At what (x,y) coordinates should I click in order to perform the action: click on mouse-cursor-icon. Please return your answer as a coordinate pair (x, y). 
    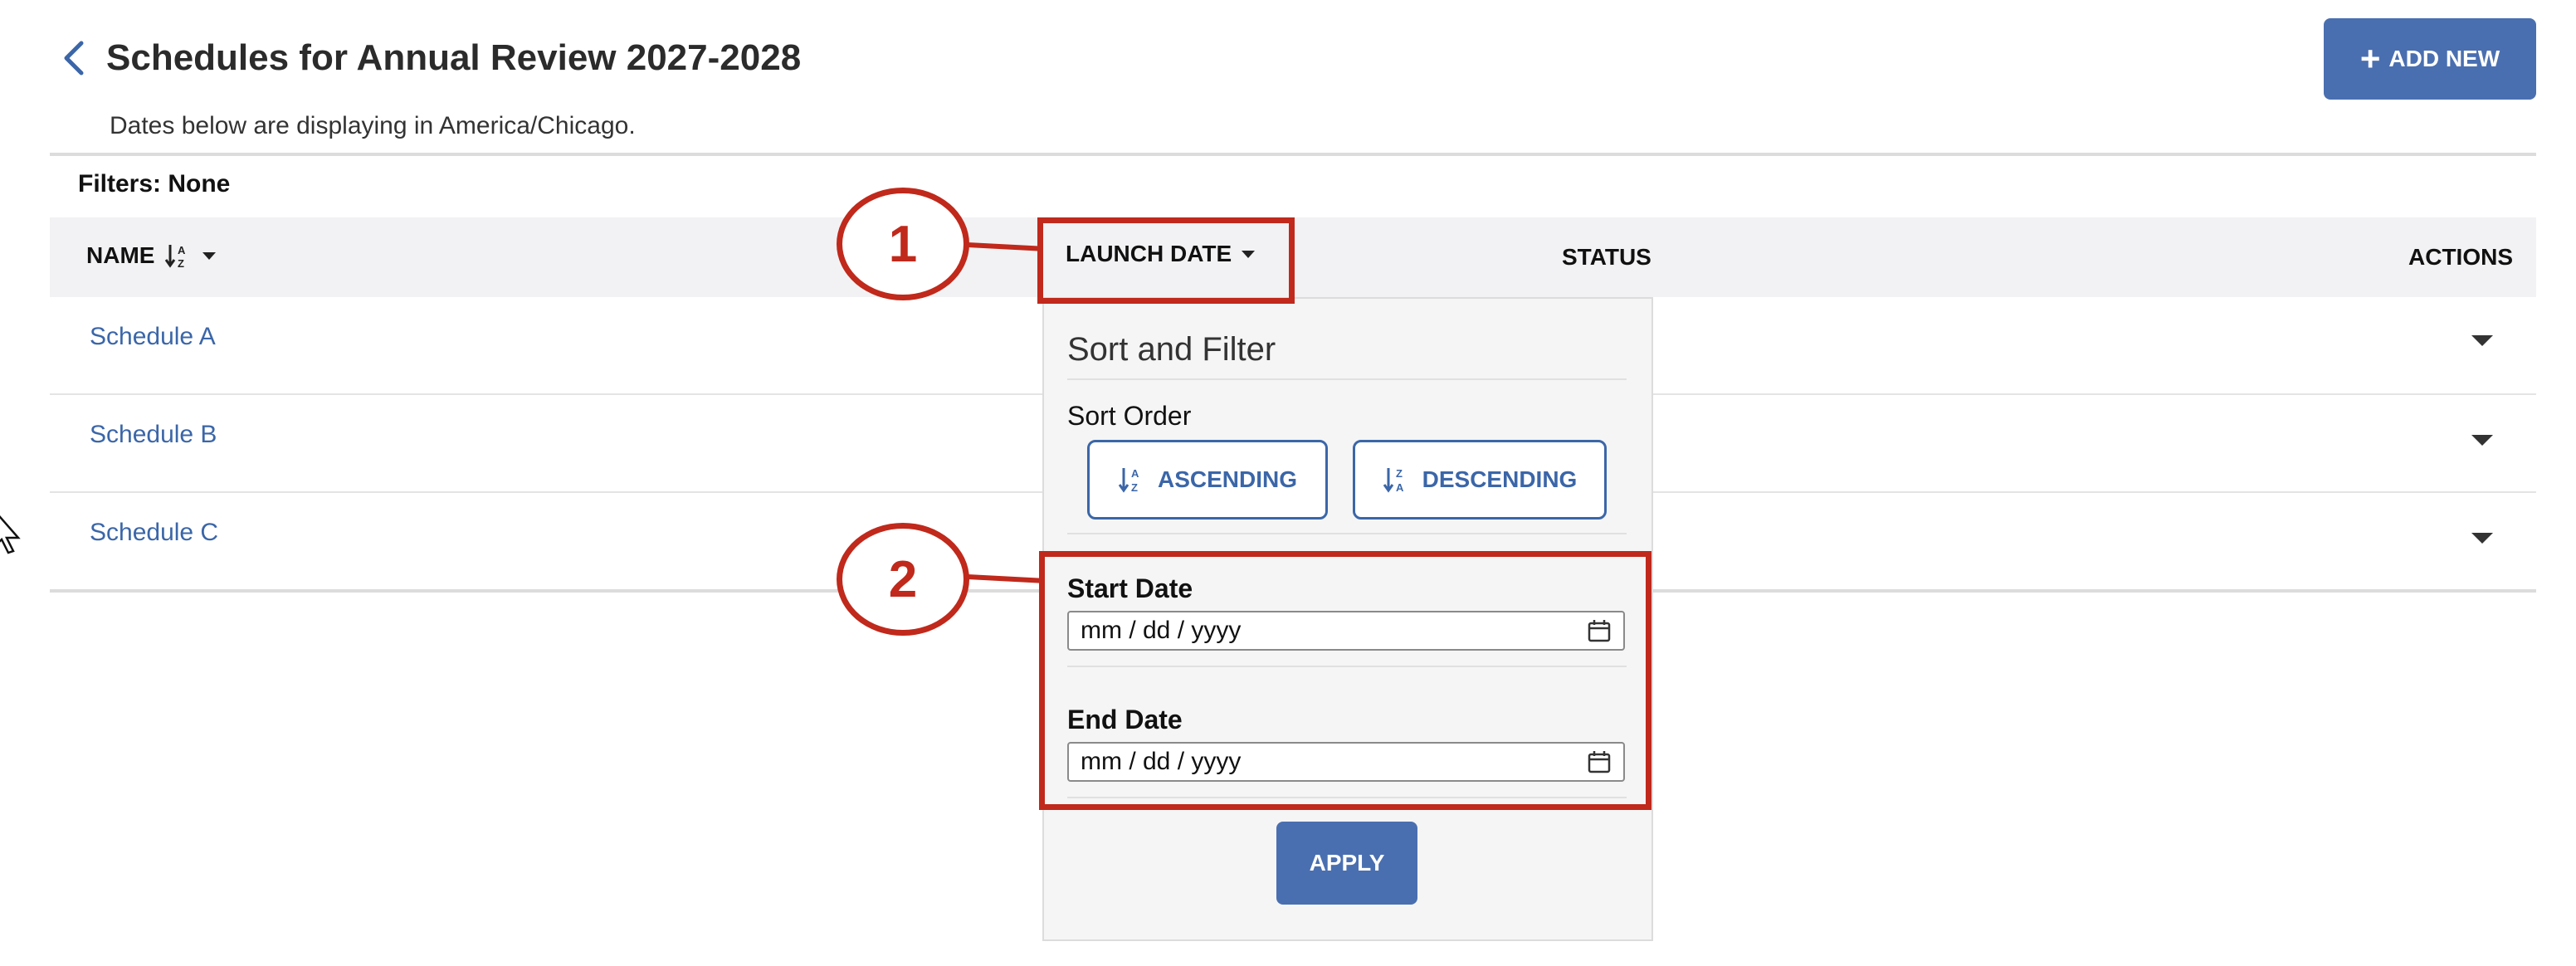
    Looking at the image, I should click on (10, 534).